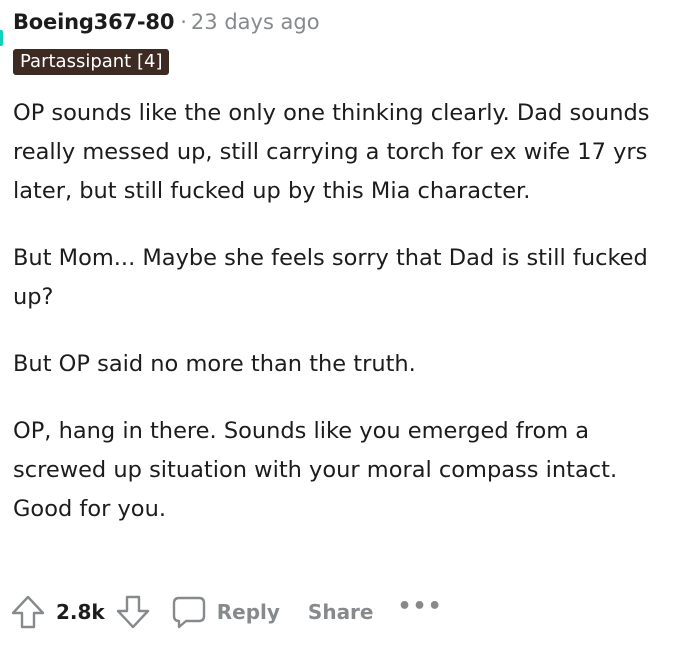 The height and width of the screenshot is (647, 692). Describe the element at coordinates (255, 22) in the screenshot. I see `comment-timestamp: 23 days ago` at that location.